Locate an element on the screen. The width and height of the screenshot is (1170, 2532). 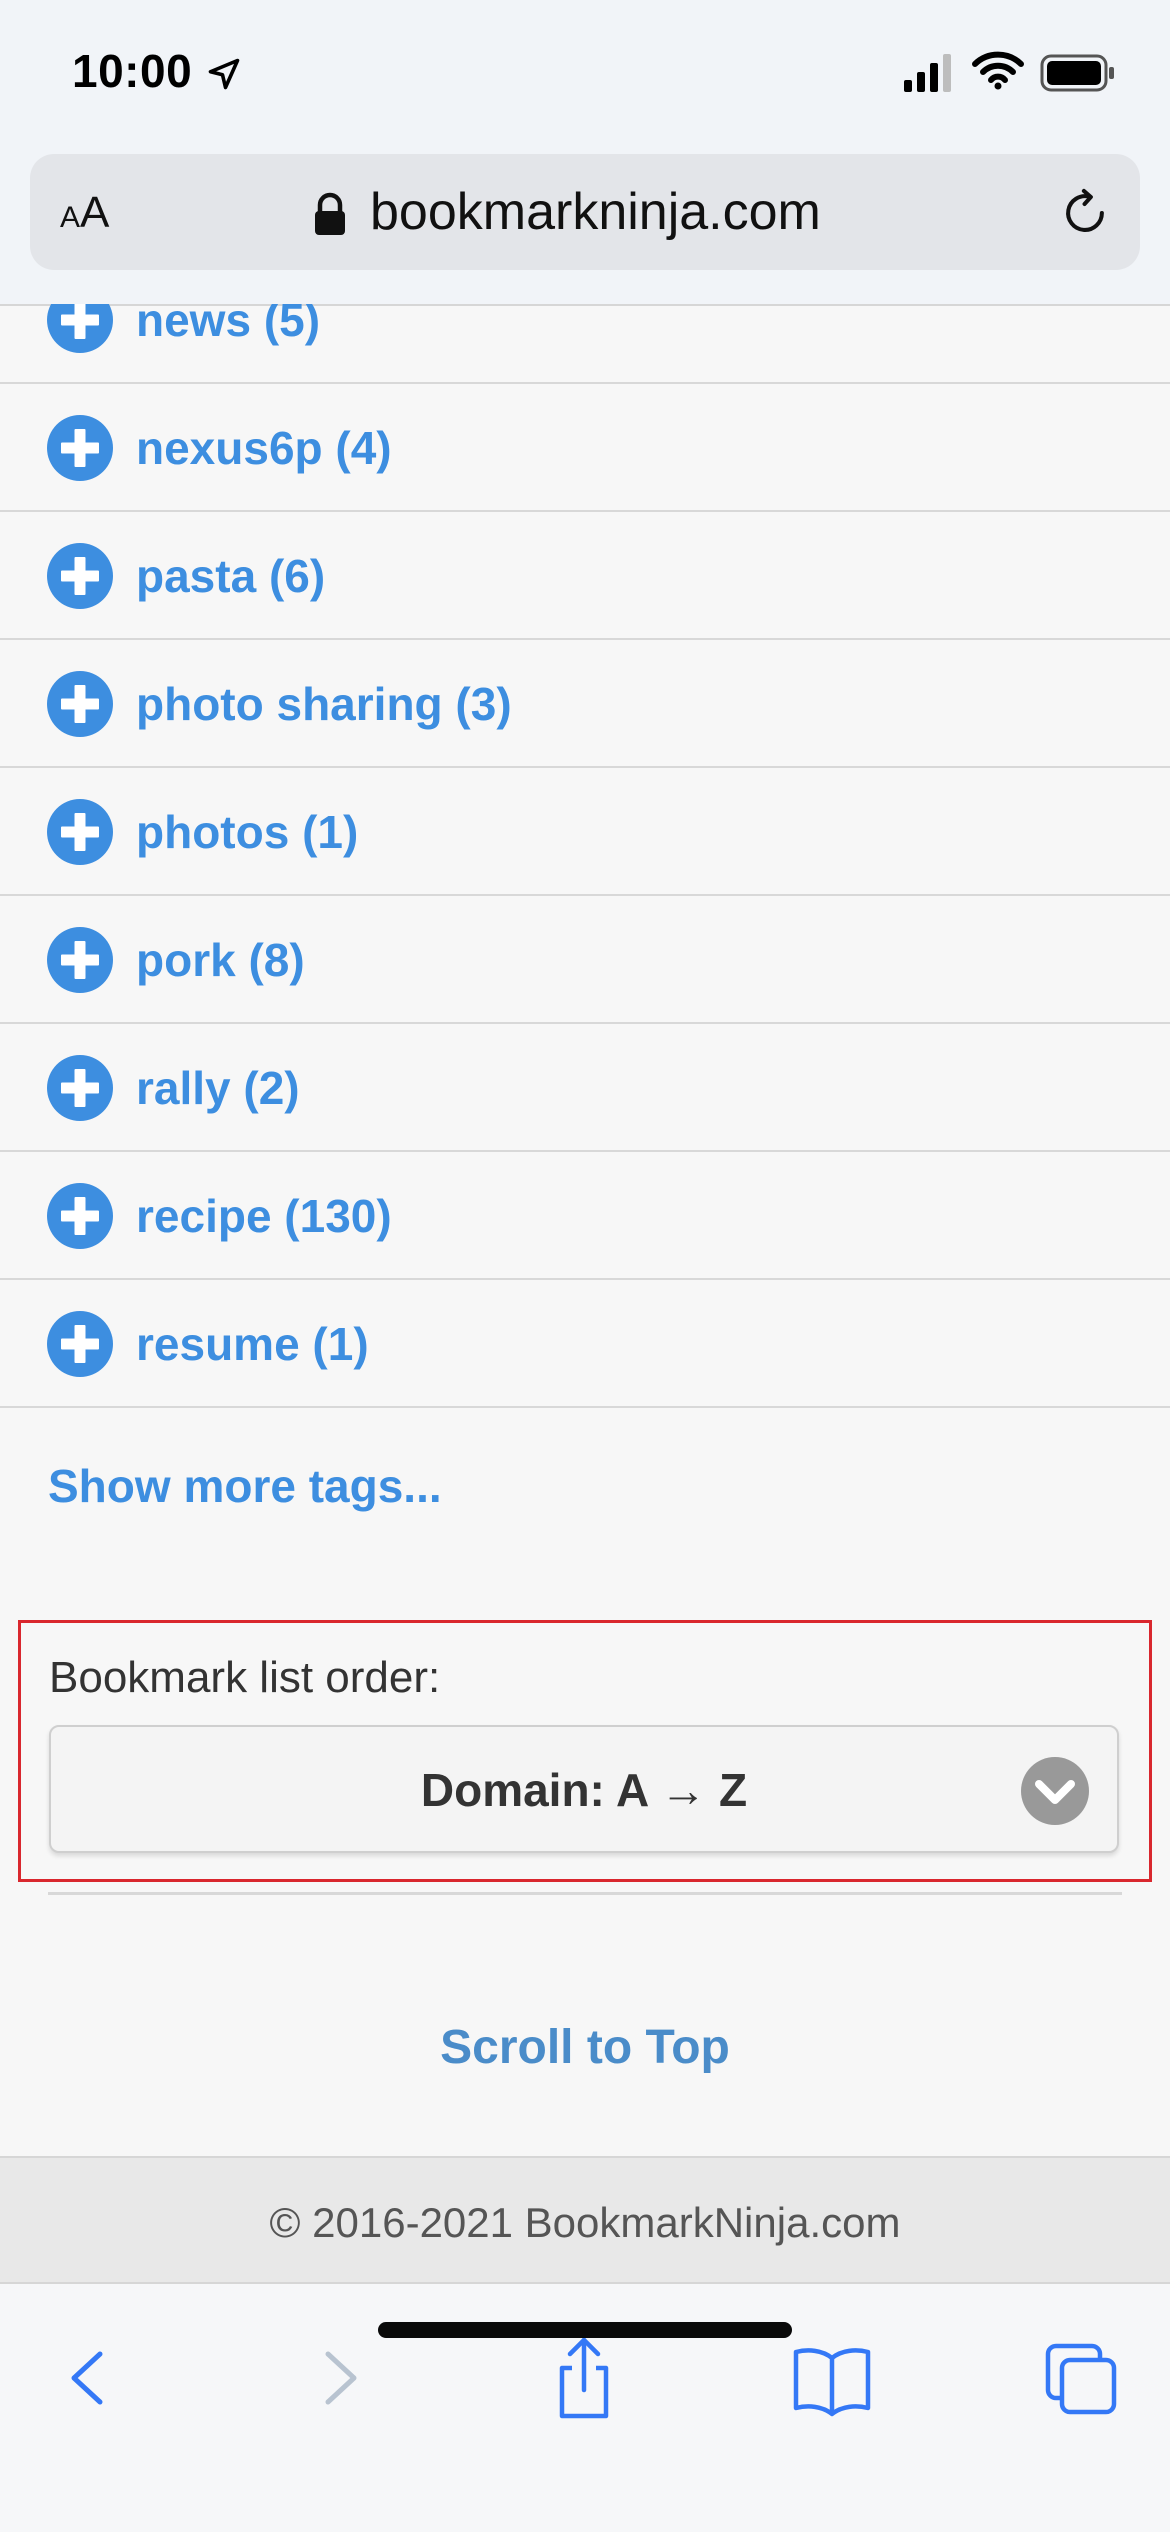
tag-label: pasta (6) is located at coordinates (230, 576).